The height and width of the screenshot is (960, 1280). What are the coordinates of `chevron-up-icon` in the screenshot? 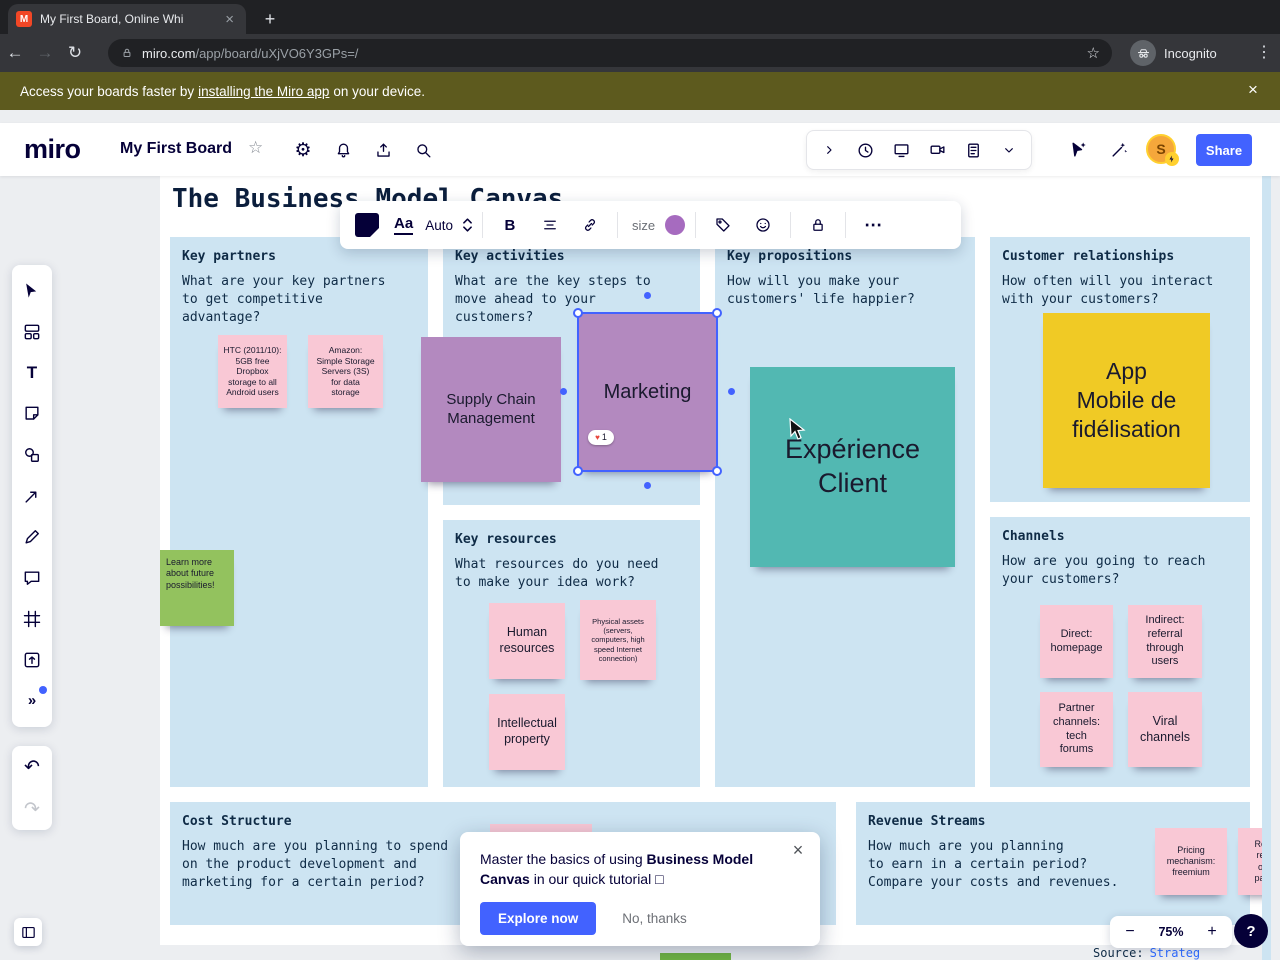 It's located at (467, 221).